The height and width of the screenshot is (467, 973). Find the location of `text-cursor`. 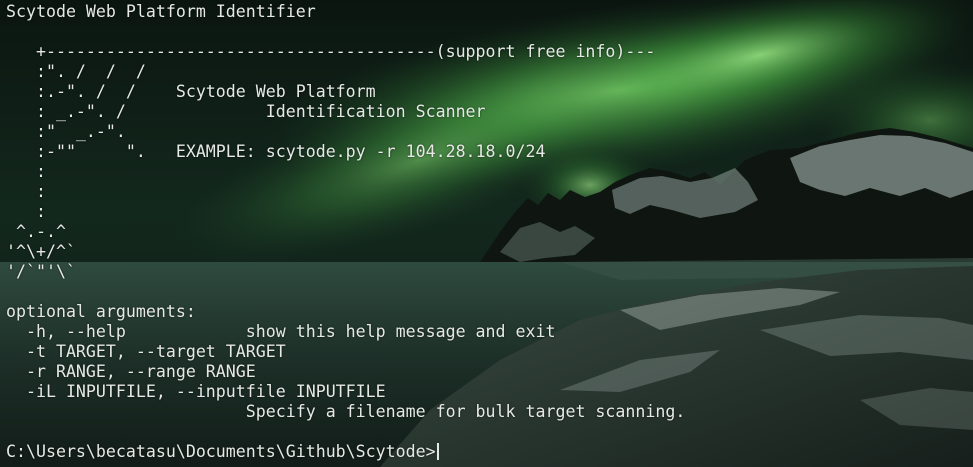

text-cursor is located at coordinates (437, 451).